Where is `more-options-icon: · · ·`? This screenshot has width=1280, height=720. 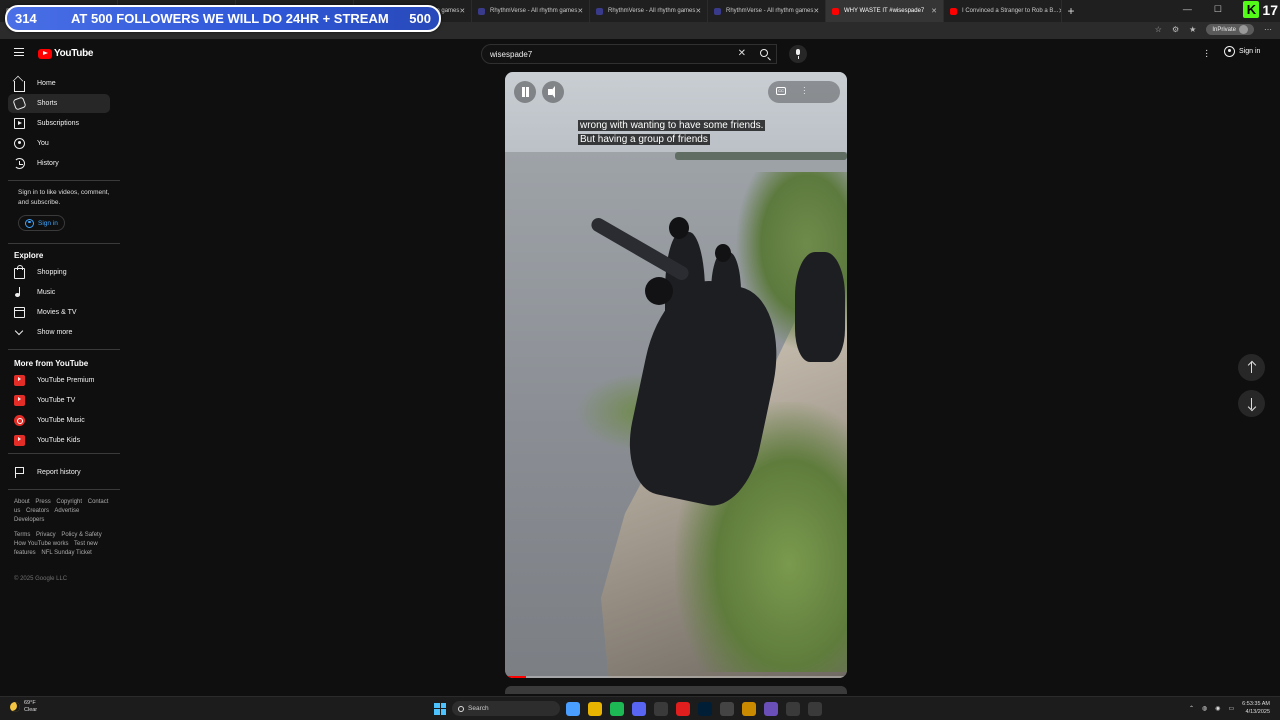
more-options-icon: · · · is located at coordinates (804, 91).